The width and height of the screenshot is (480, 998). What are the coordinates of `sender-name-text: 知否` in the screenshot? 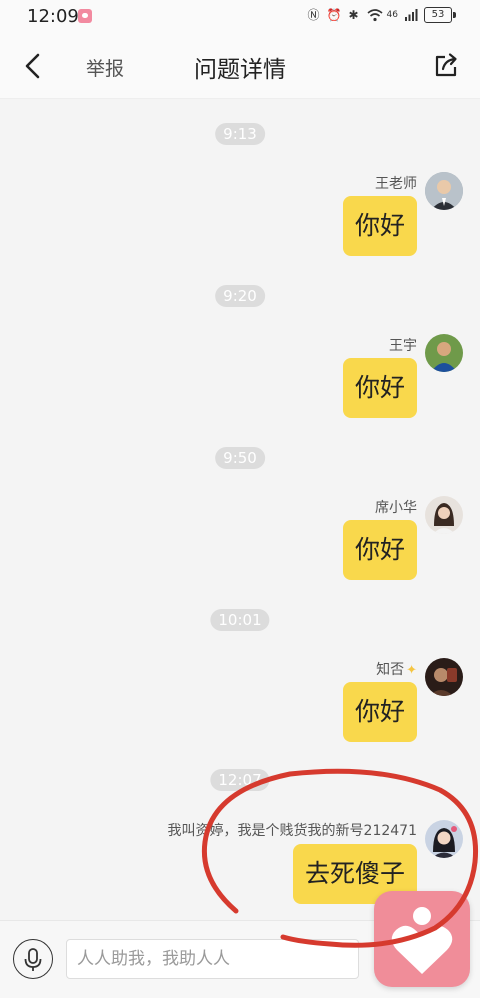 It's located at (390, 670).